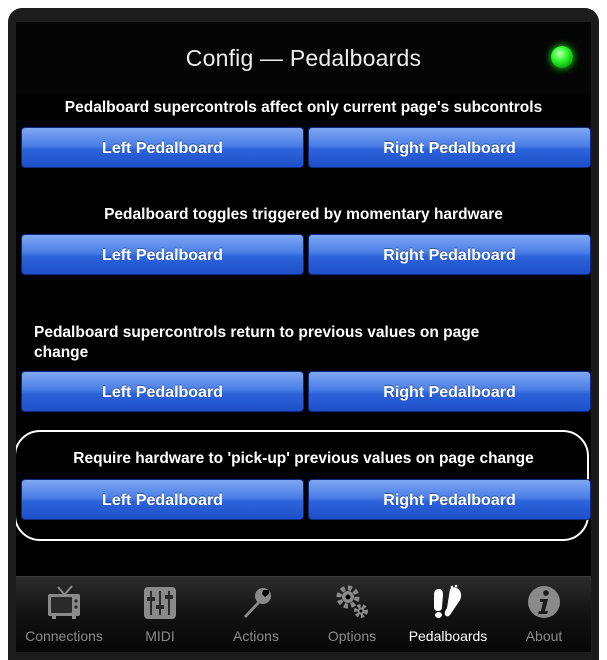  What do you see at coordinates (64, 602) in the screenshot?
I see `tv-icon` at bounding box center [64, 602].